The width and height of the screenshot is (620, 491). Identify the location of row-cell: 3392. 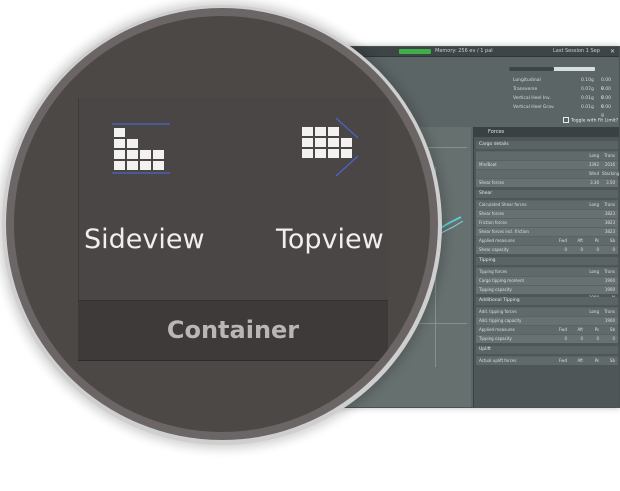
(593, 164).